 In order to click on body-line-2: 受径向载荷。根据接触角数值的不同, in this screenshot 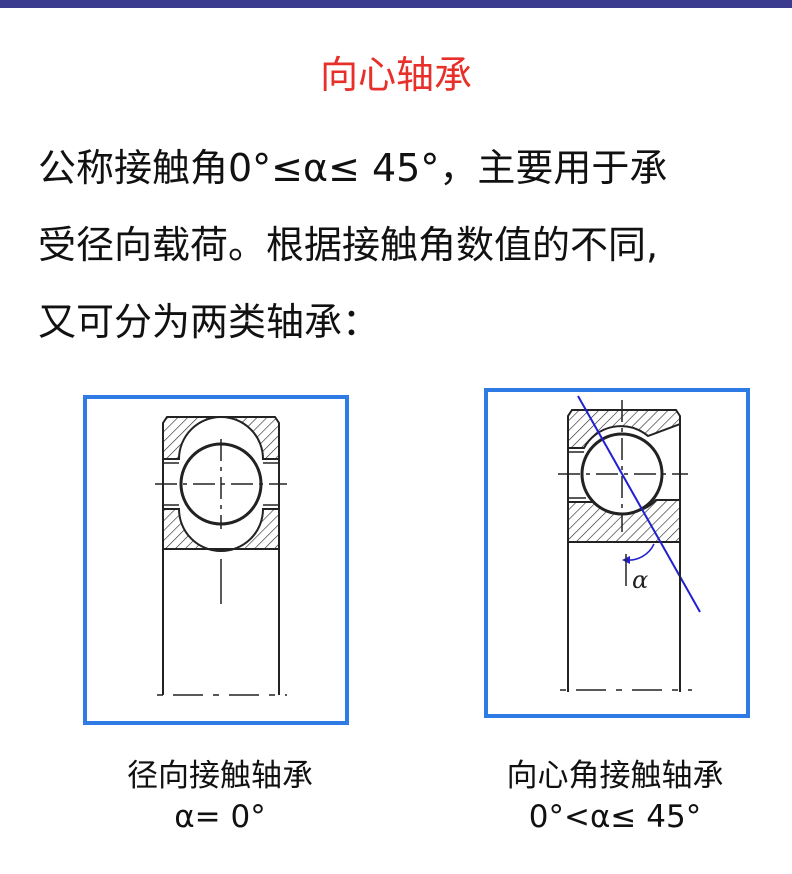, I will do `click(348, 245)`.